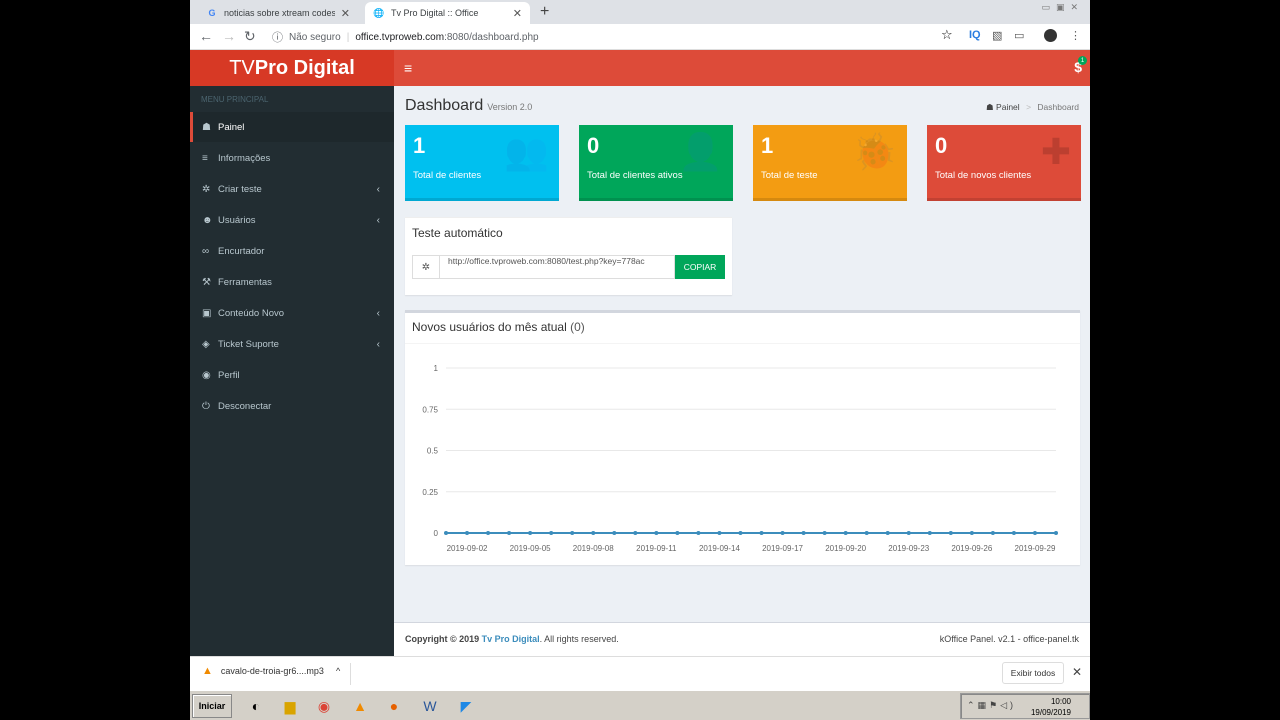 The height and width of the screenshot is (720, 1280). I want to click on word-icon: W, so click(430, 706).